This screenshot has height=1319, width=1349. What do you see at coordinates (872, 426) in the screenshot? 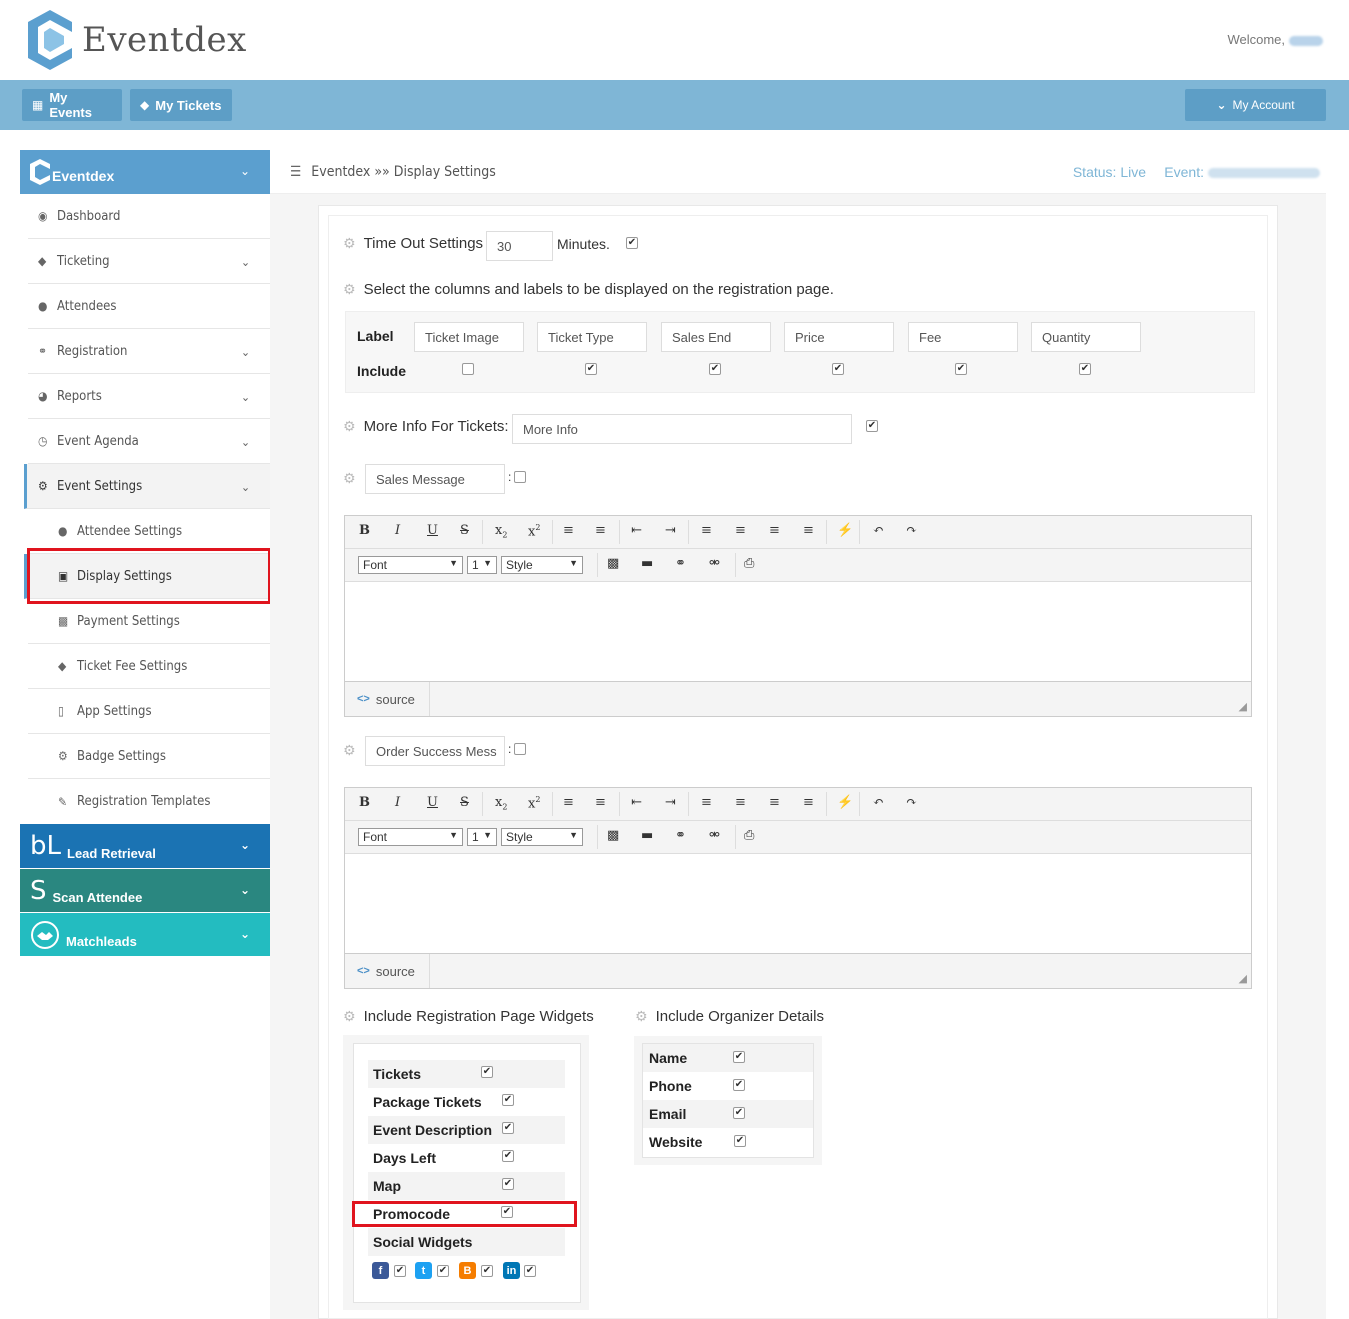
I see `more-info-checkbox: ✔` at bounding box center [872, 426].